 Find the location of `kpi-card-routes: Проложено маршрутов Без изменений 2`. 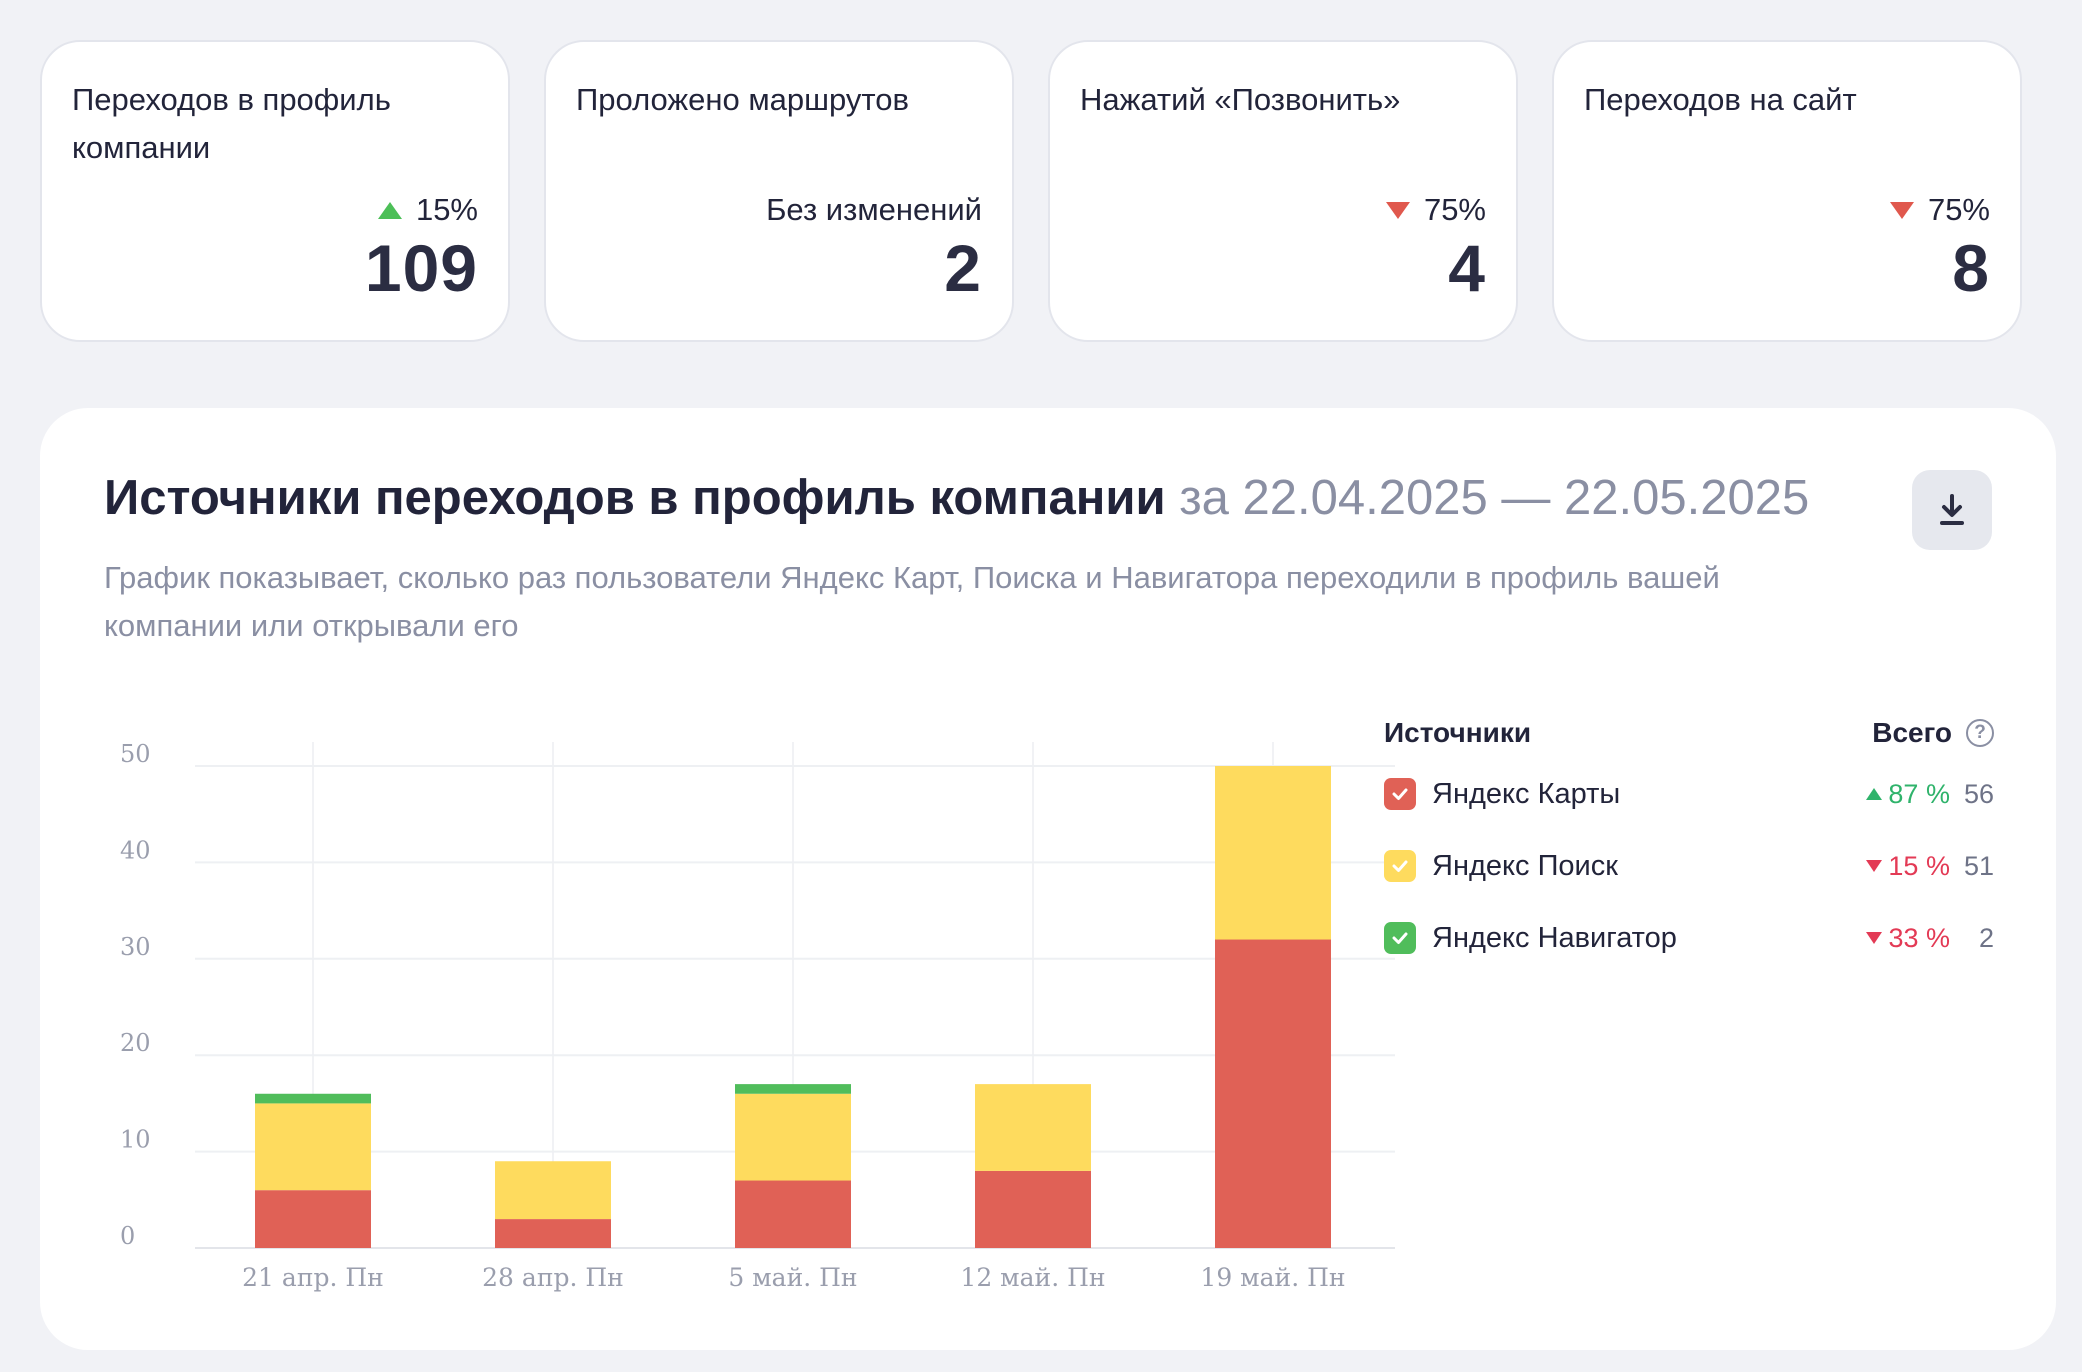

kpi-card-routes: Проложено маршрутов Без изменений 2 is located at coordinates (779, 191).